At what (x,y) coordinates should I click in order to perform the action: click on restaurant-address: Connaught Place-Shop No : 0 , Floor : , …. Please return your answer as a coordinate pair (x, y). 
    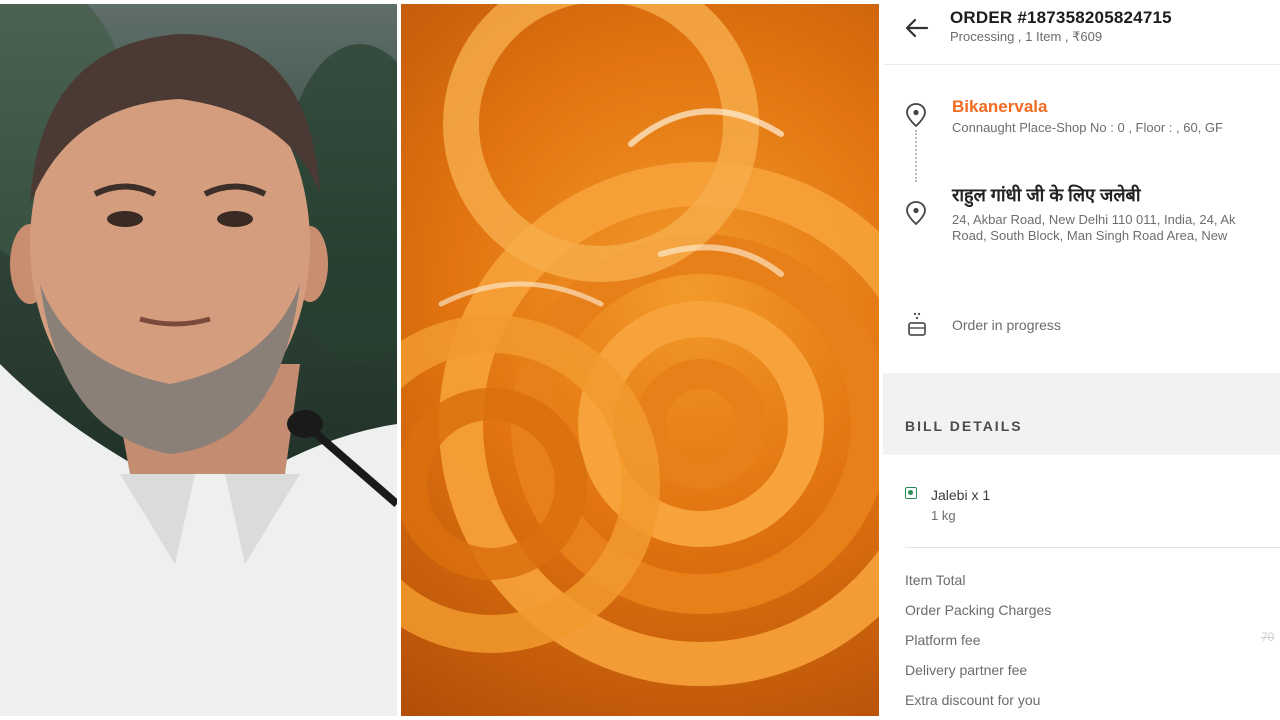
    Looking at the image, I should click on (1087, 127).